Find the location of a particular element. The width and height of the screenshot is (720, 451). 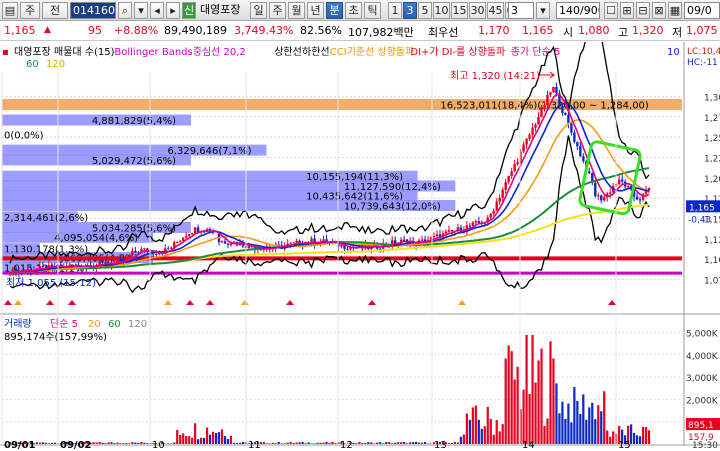

period-button-3: 년 is located at coordinates (315, 10).